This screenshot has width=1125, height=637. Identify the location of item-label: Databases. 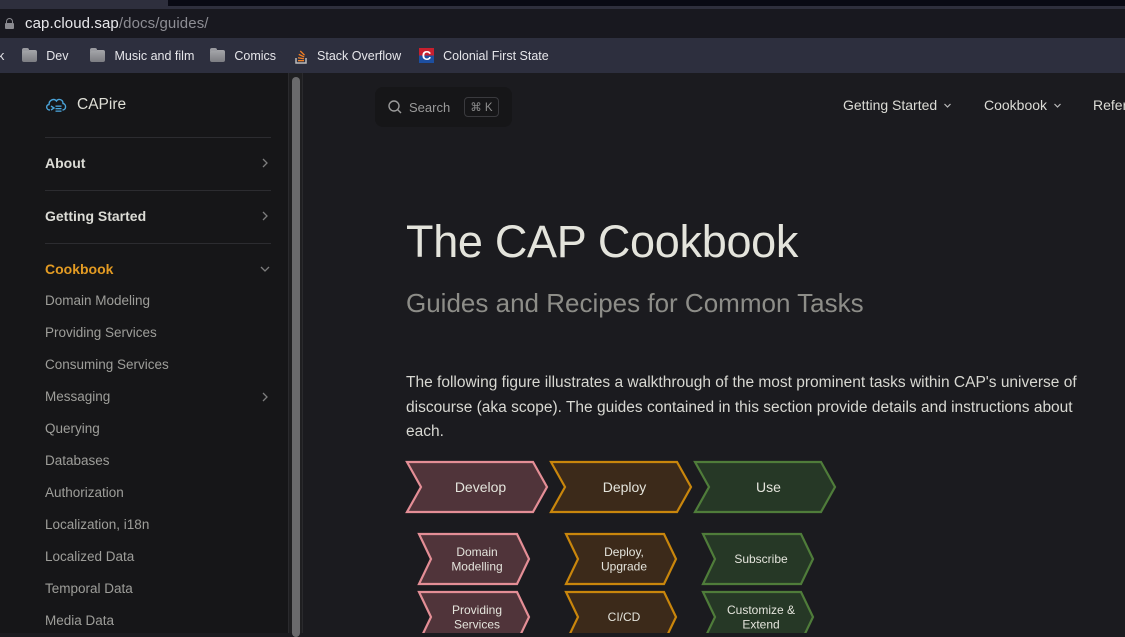
(77, 460).